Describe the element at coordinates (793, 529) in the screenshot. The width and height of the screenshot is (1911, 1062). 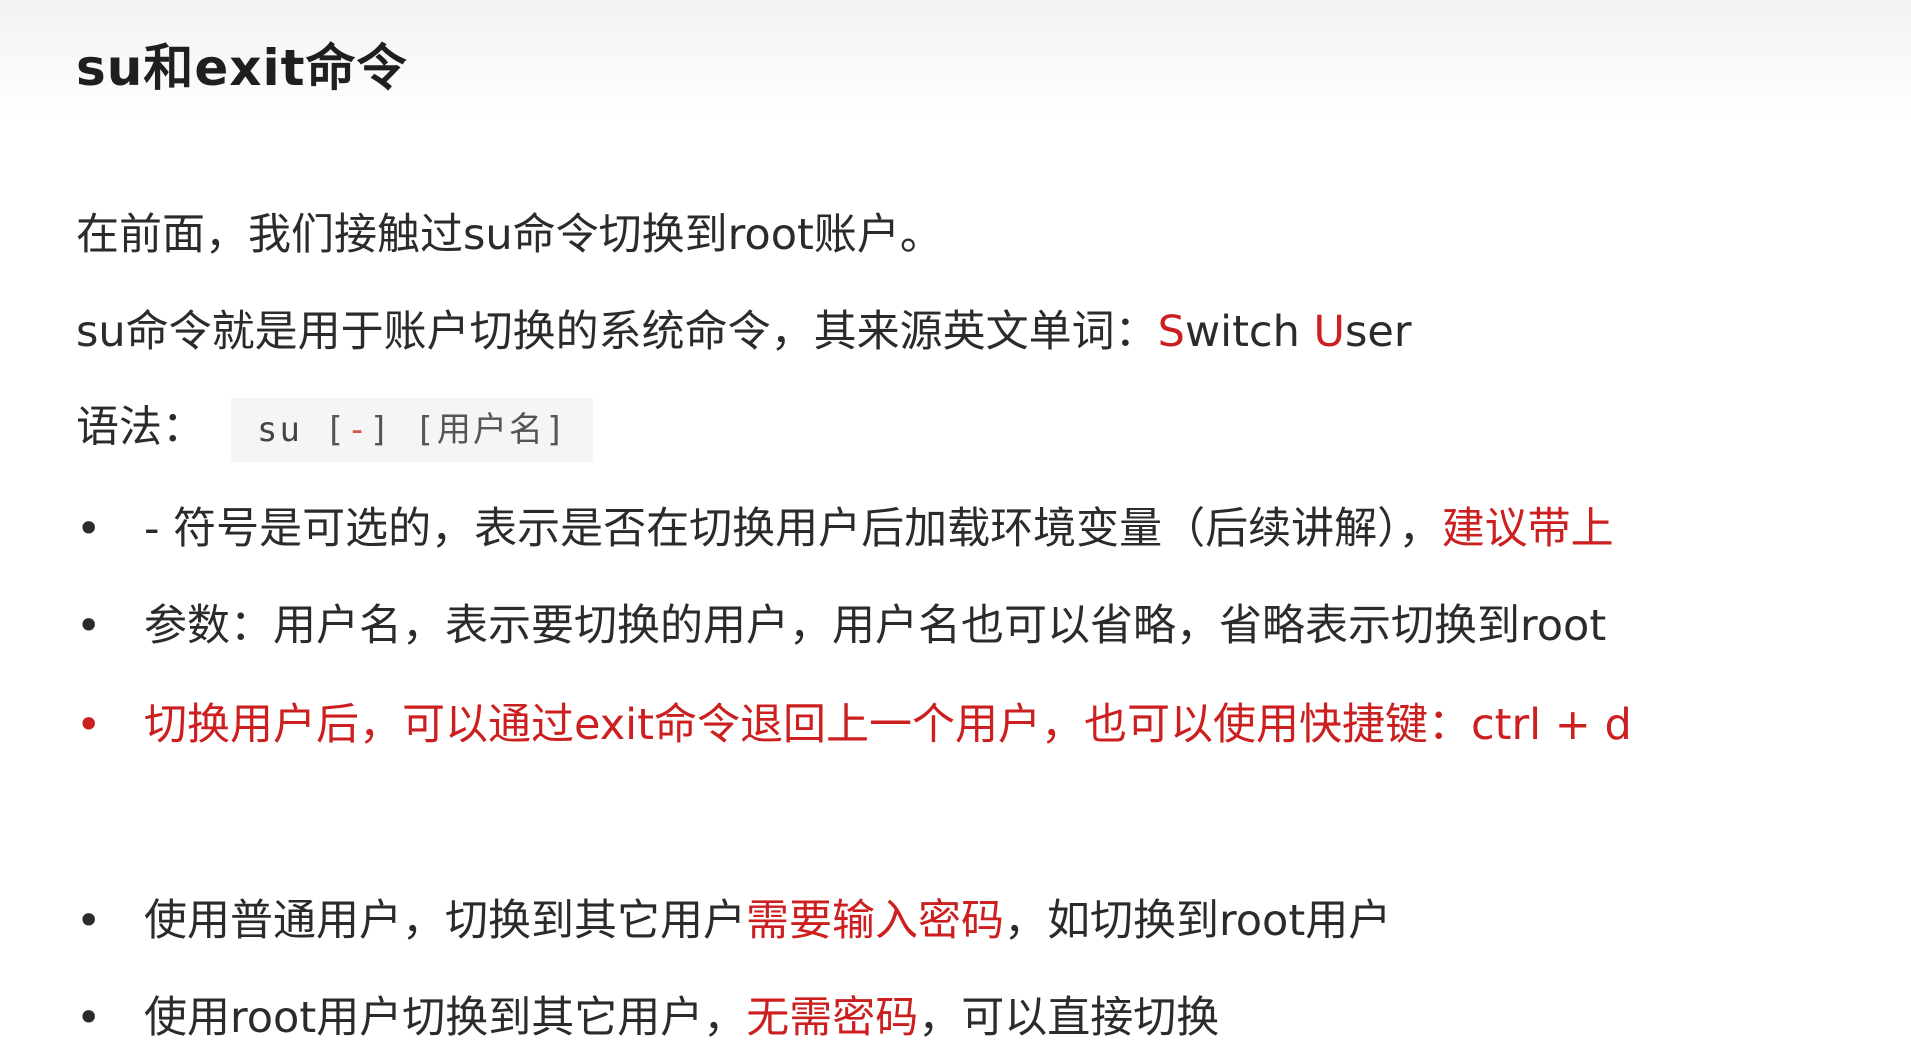
I see `bullet-1-text: - 符号是可选的，表示是否在切换用户后加载环境变量（后续讲解），` at that location.